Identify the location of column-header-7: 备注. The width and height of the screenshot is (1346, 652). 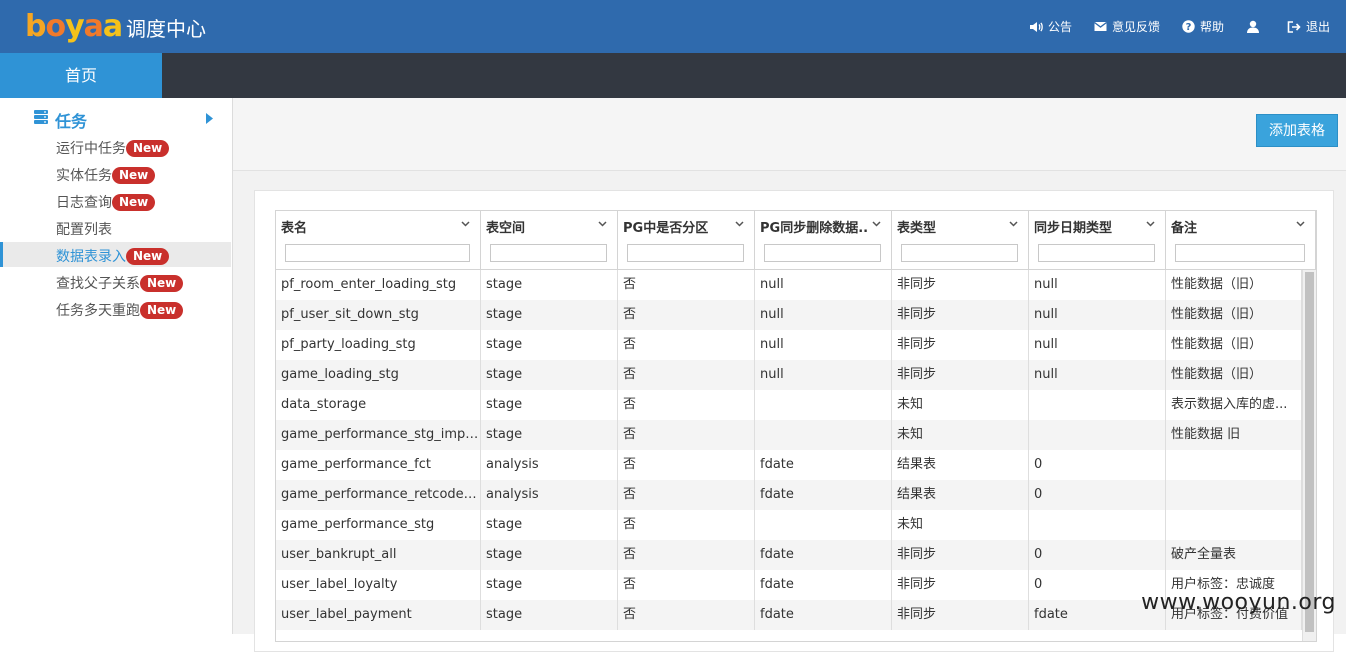
(1241, 240).